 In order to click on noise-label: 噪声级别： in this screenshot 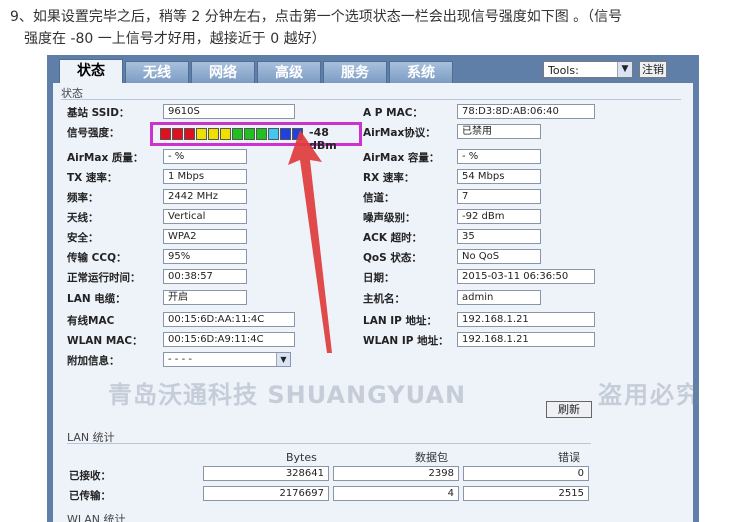, I will do `click(389, 218)`.